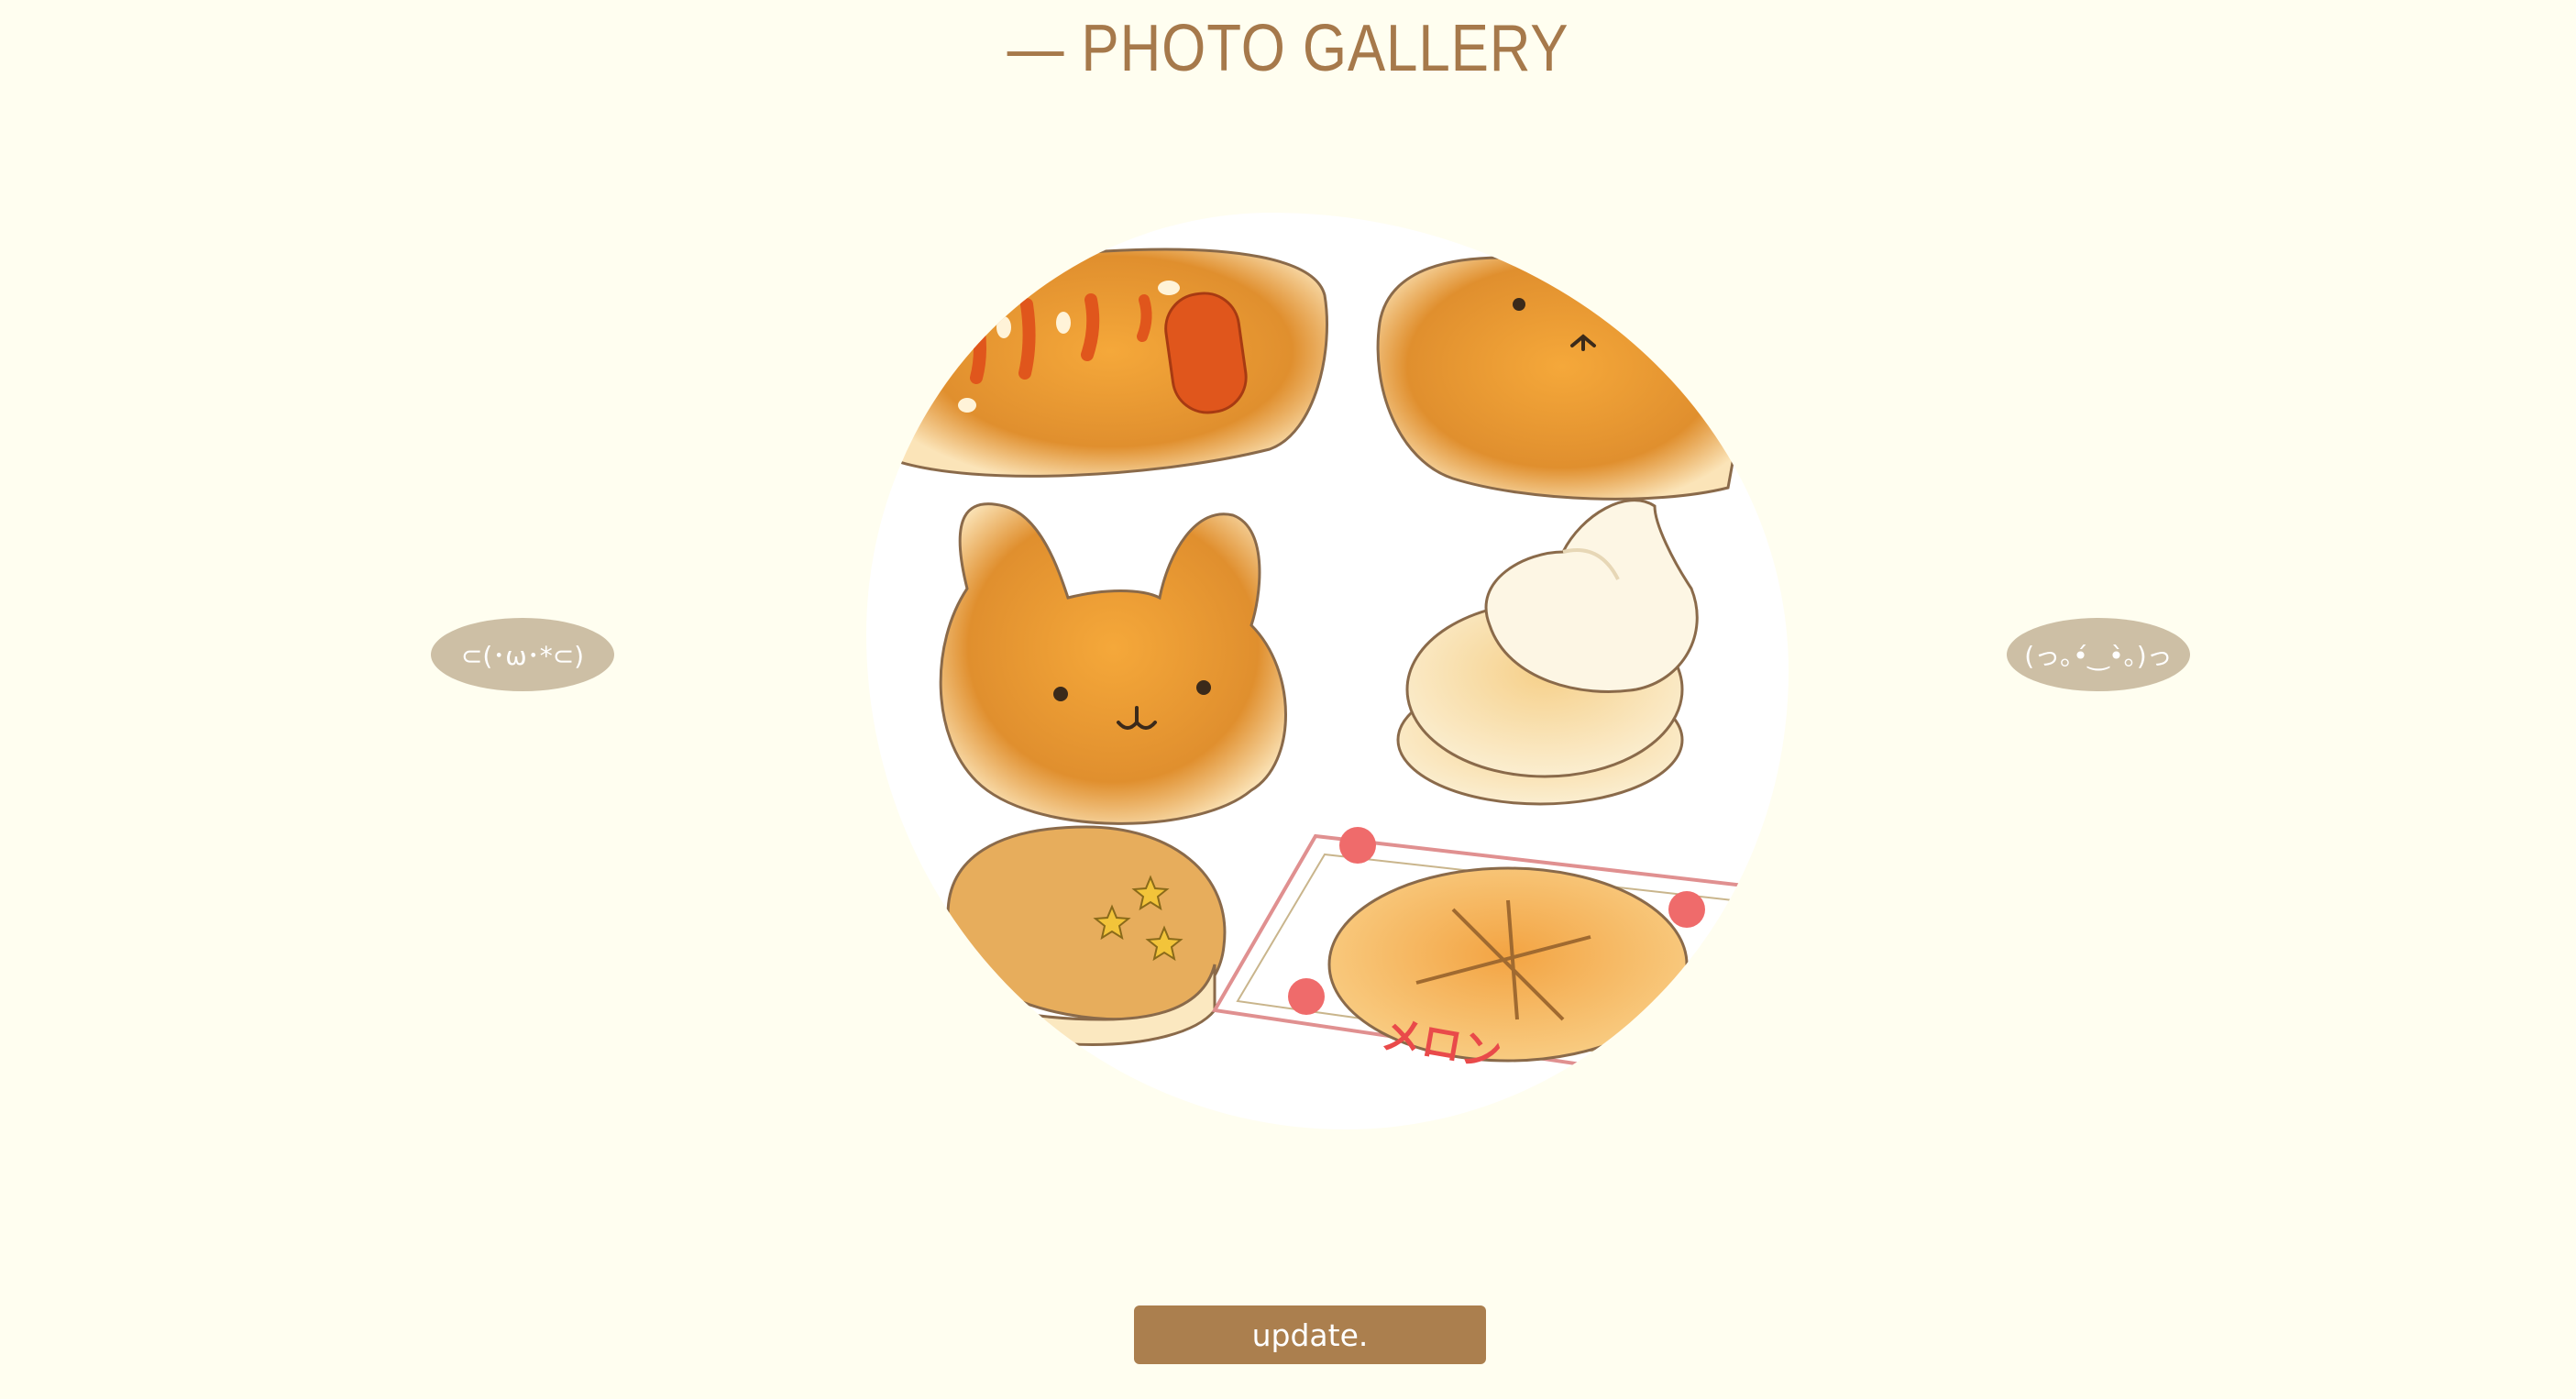 The height and width of the screenshot is (1399, 2576). What do you see at coordinates (522, 654) in the screenshot?
I see `prev-photo-button: ⊂(･ω･*⊂)` at bounding box center [522, 654].